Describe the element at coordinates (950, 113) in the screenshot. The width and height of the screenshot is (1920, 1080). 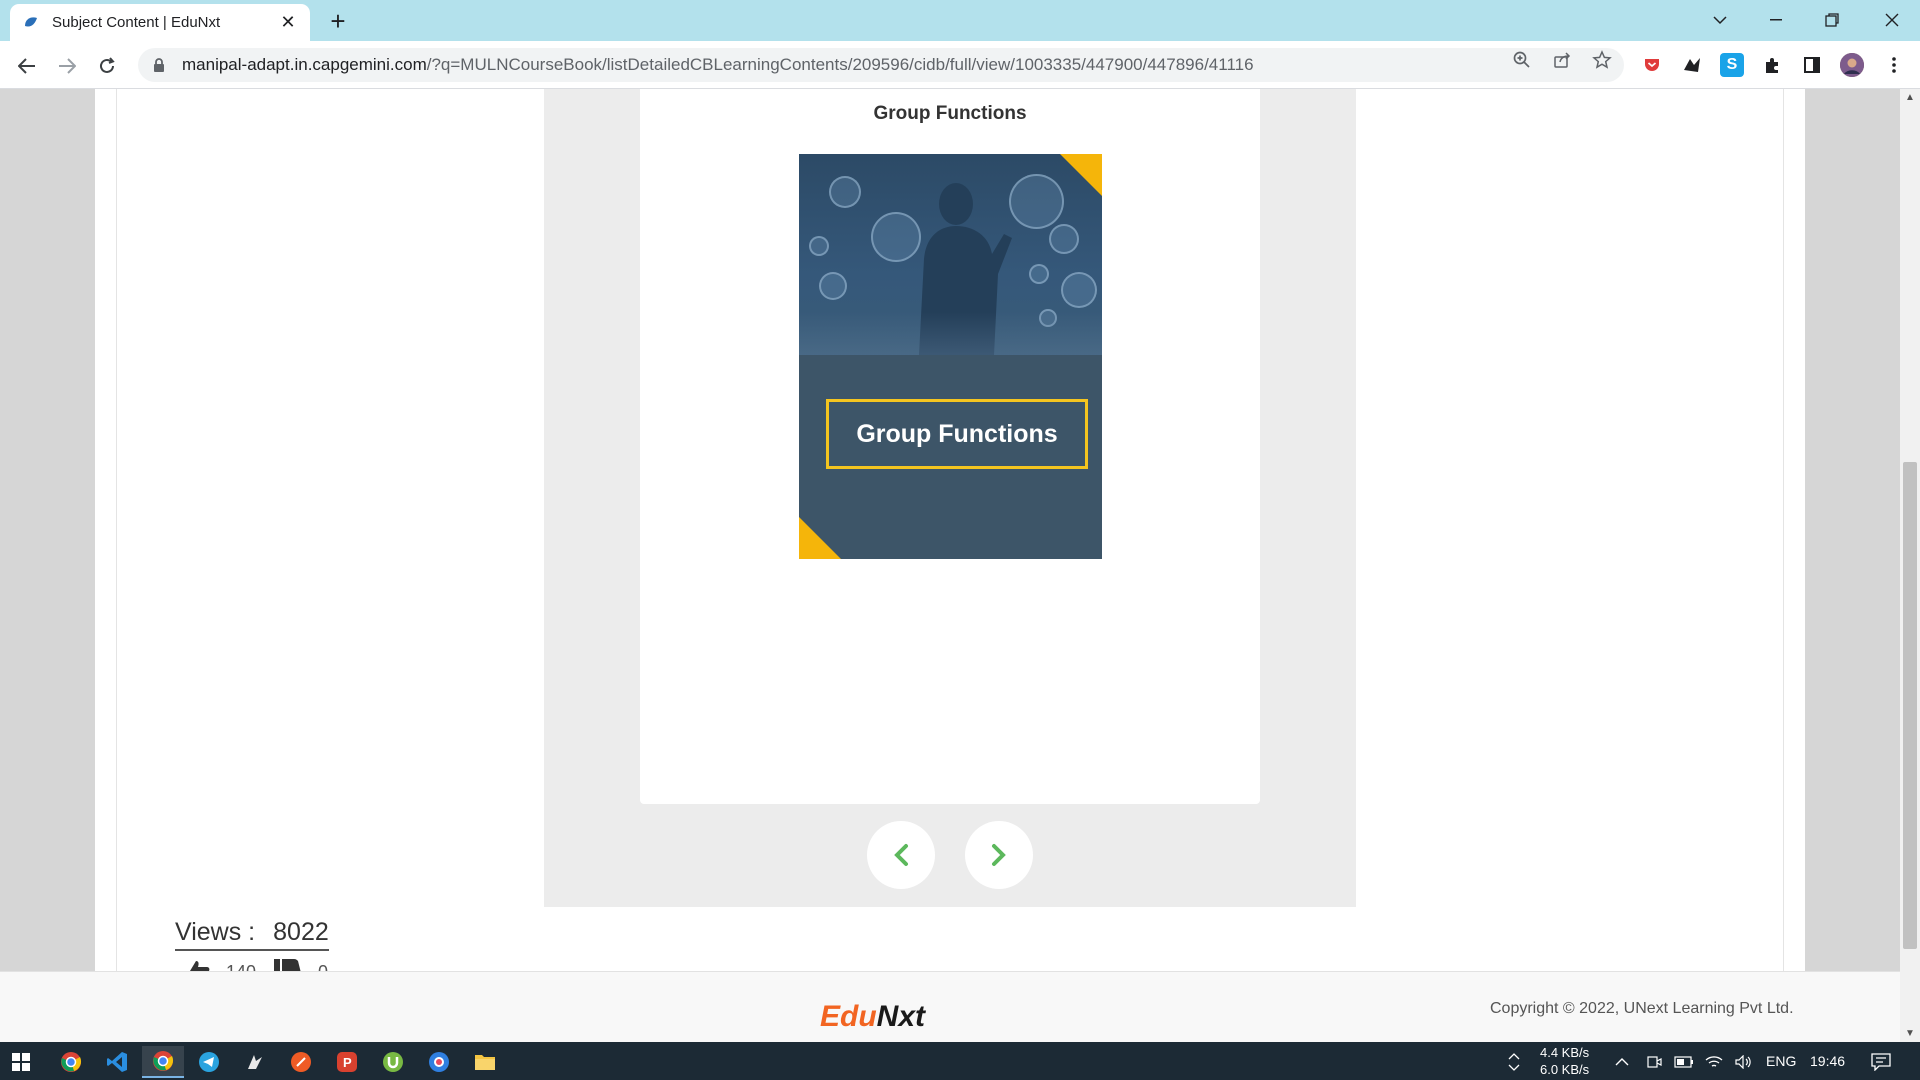
I see `page-title: Group Functions` at that location.